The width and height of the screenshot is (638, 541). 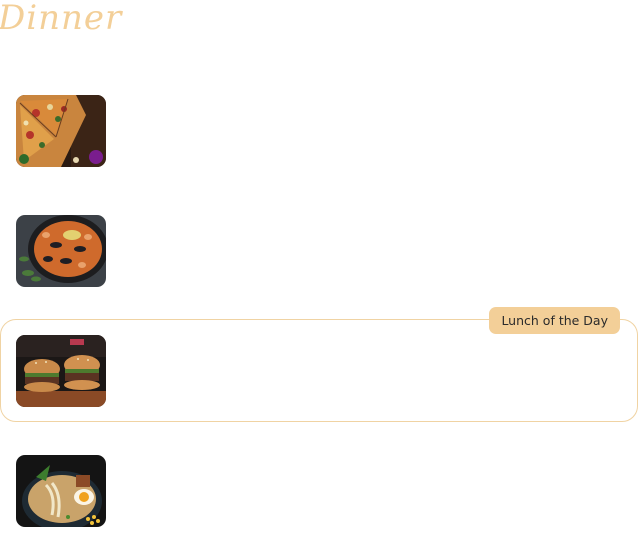 What do you see at coordinates (61, 131) in the screenshot?
I see `pizza-photo` at bounding box center [61, 131].